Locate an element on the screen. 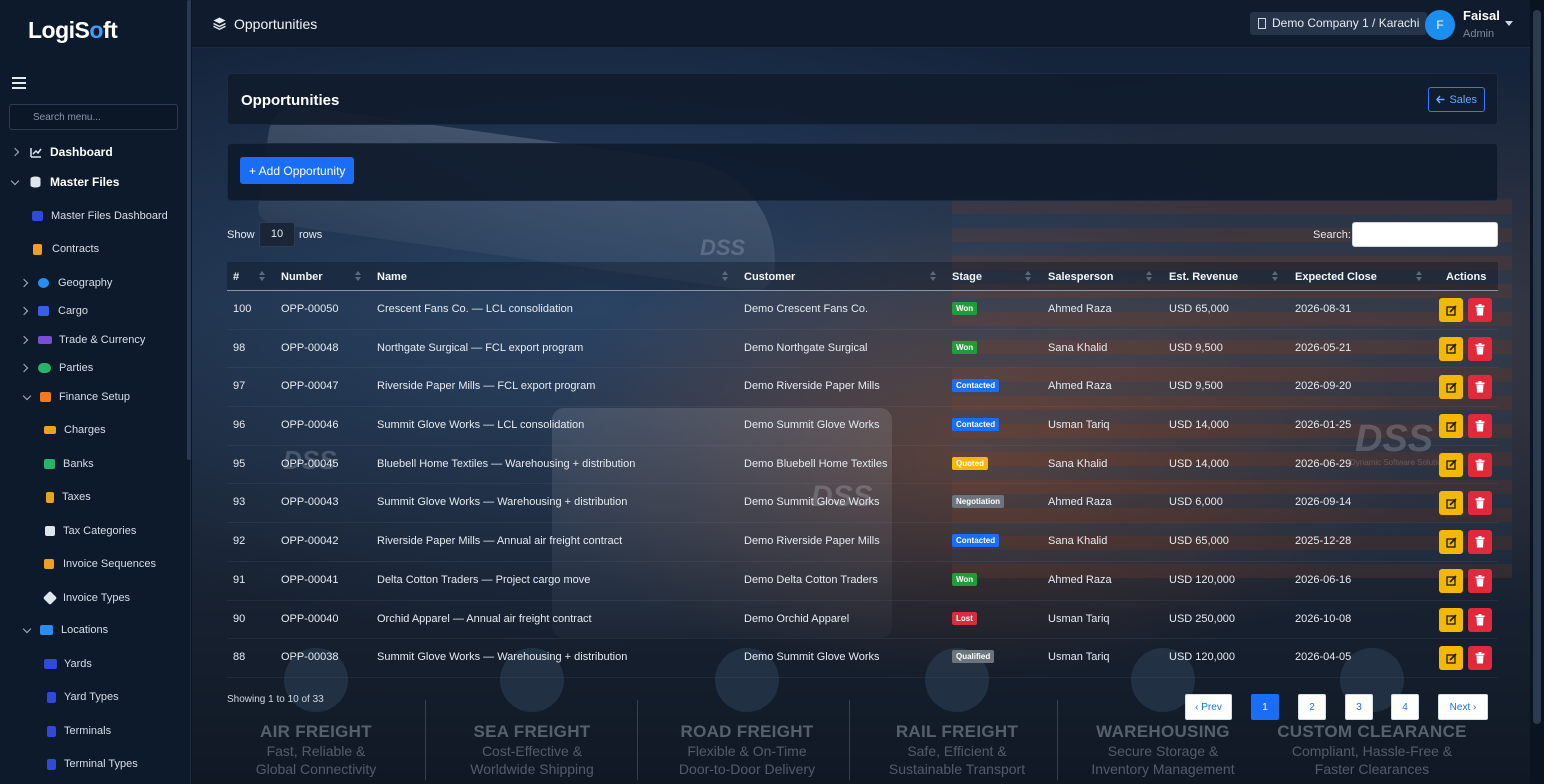 Image resolution: width=1544 pixels, height=784 pixels. back-to-sales-button: Sales is located at coordinates (1456, 99).